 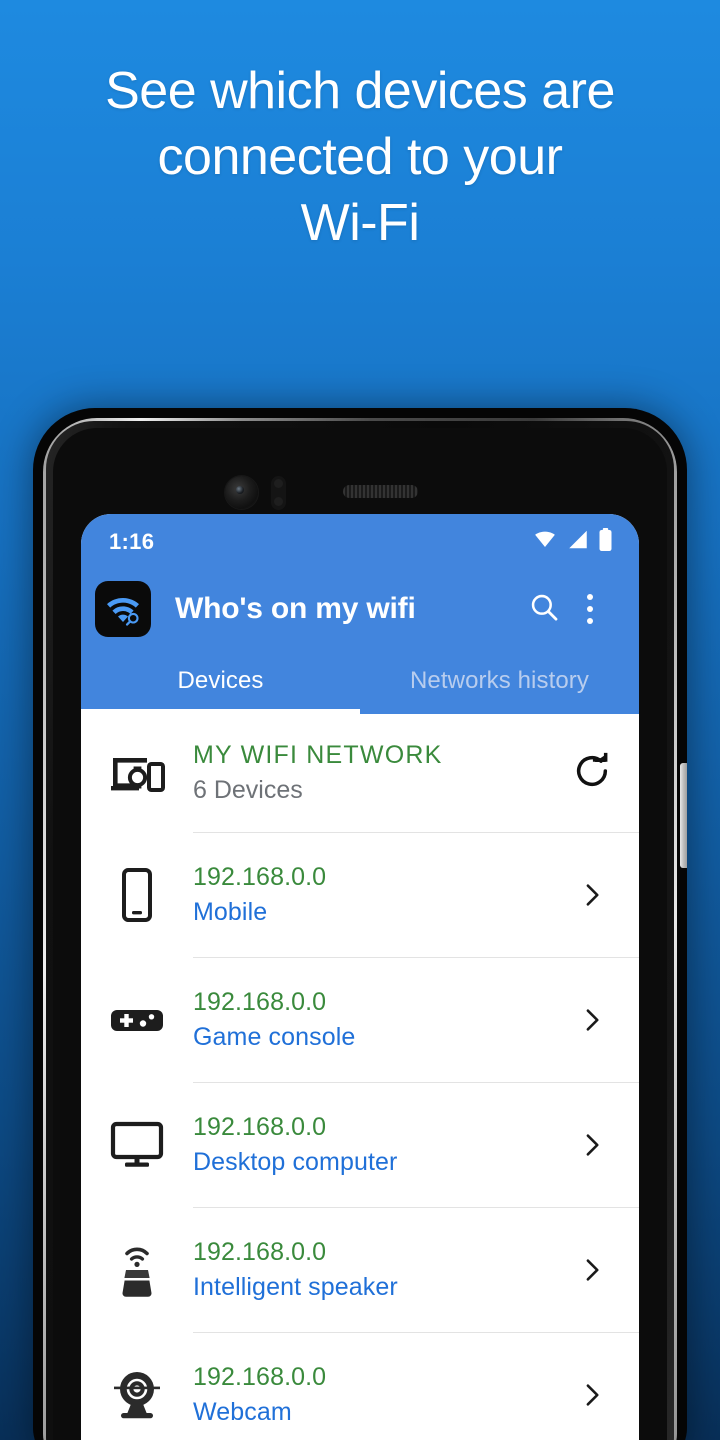 I want to click on device-name: Intelligent speaker, so click(x=295, y=1286).